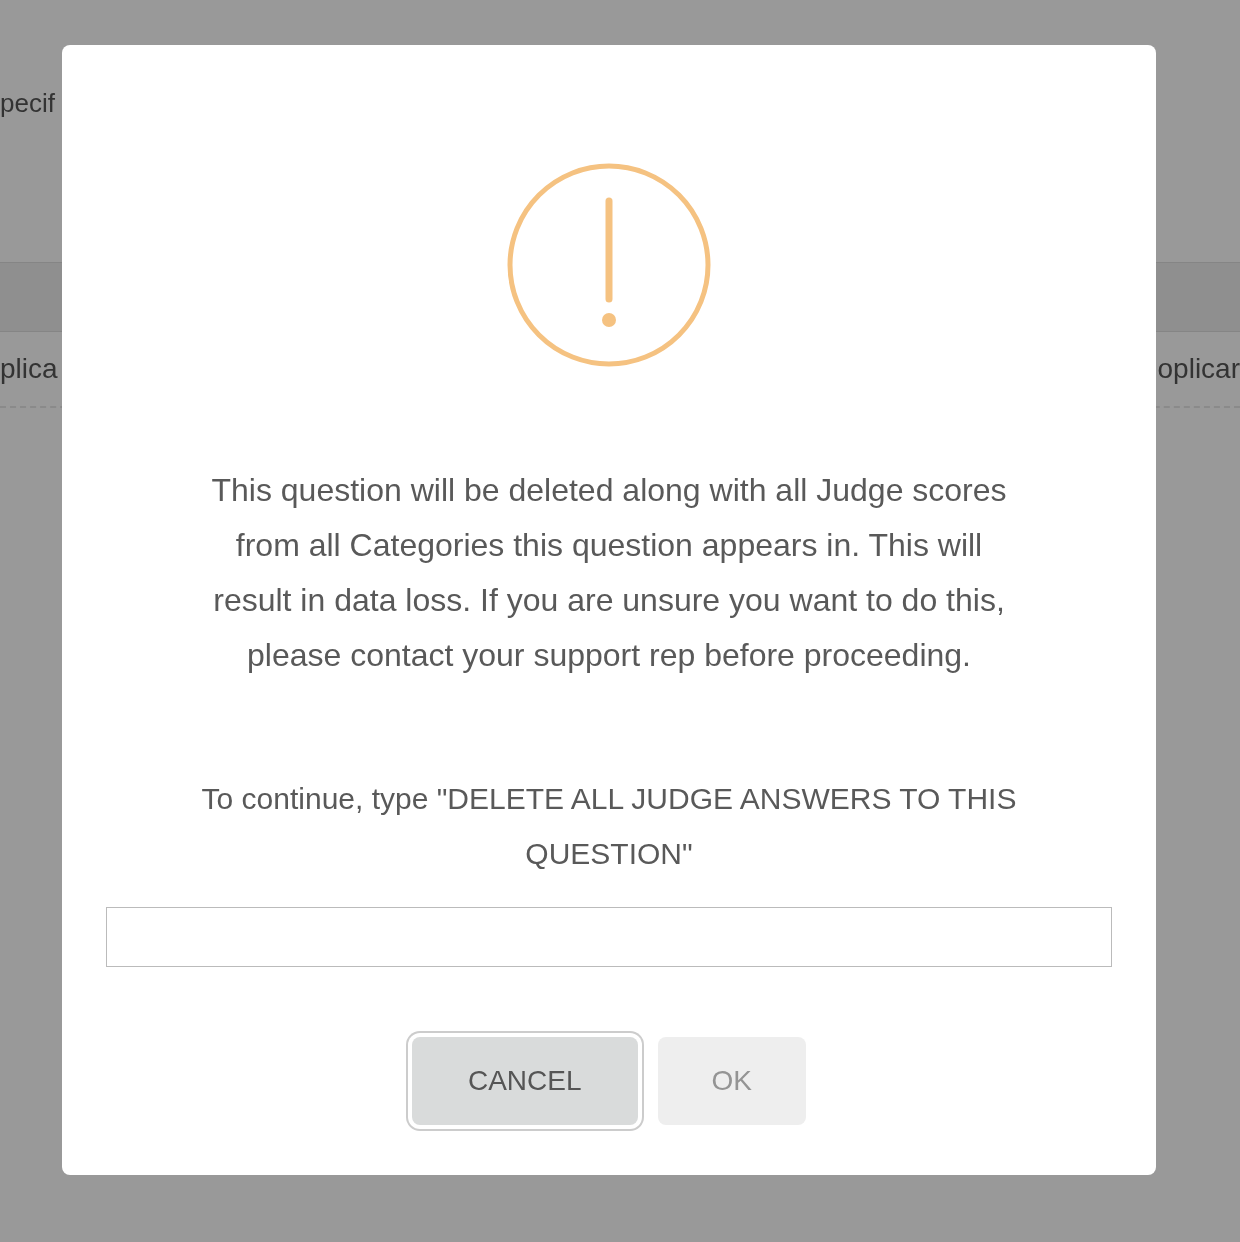 The height and width of the screenshot is (1242, 1240). Describe the element at coordinates (609, 937) in the screenshot. I see `confirm-input` at that location.